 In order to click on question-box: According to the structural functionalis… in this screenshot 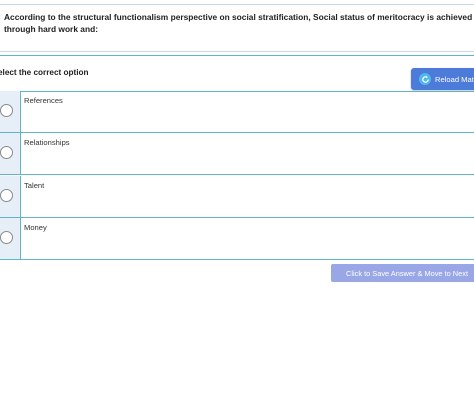, I will do `click(237, 28)`.